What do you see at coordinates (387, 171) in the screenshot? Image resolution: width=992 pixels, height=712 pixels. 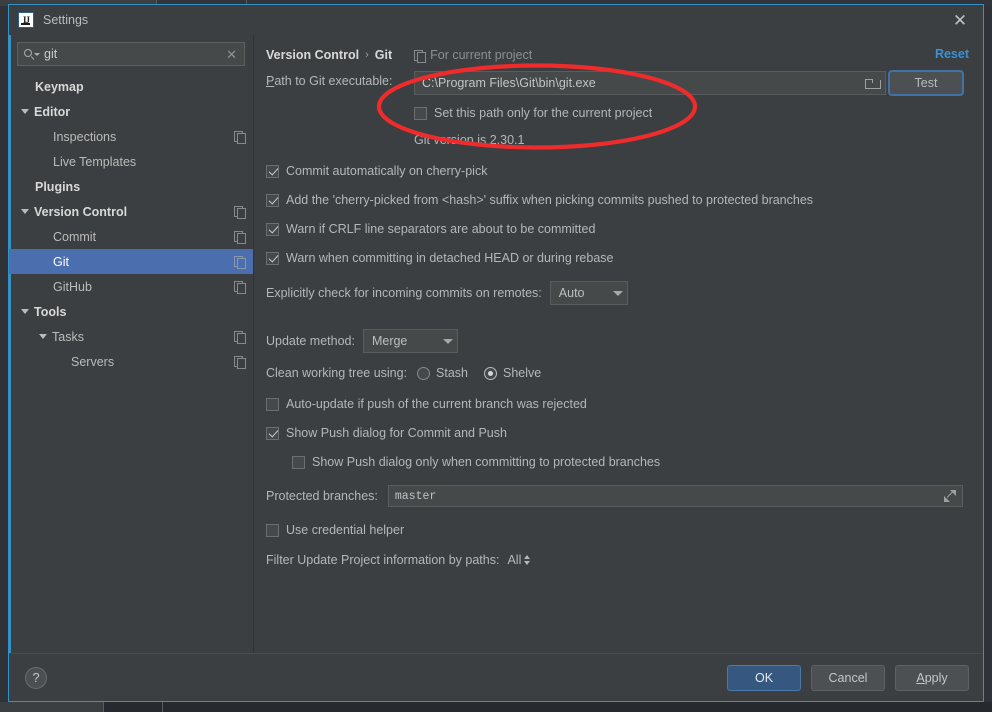 I see `git-option-label: Commit automatically on cherry-pick` at bounding box center [387, 171].